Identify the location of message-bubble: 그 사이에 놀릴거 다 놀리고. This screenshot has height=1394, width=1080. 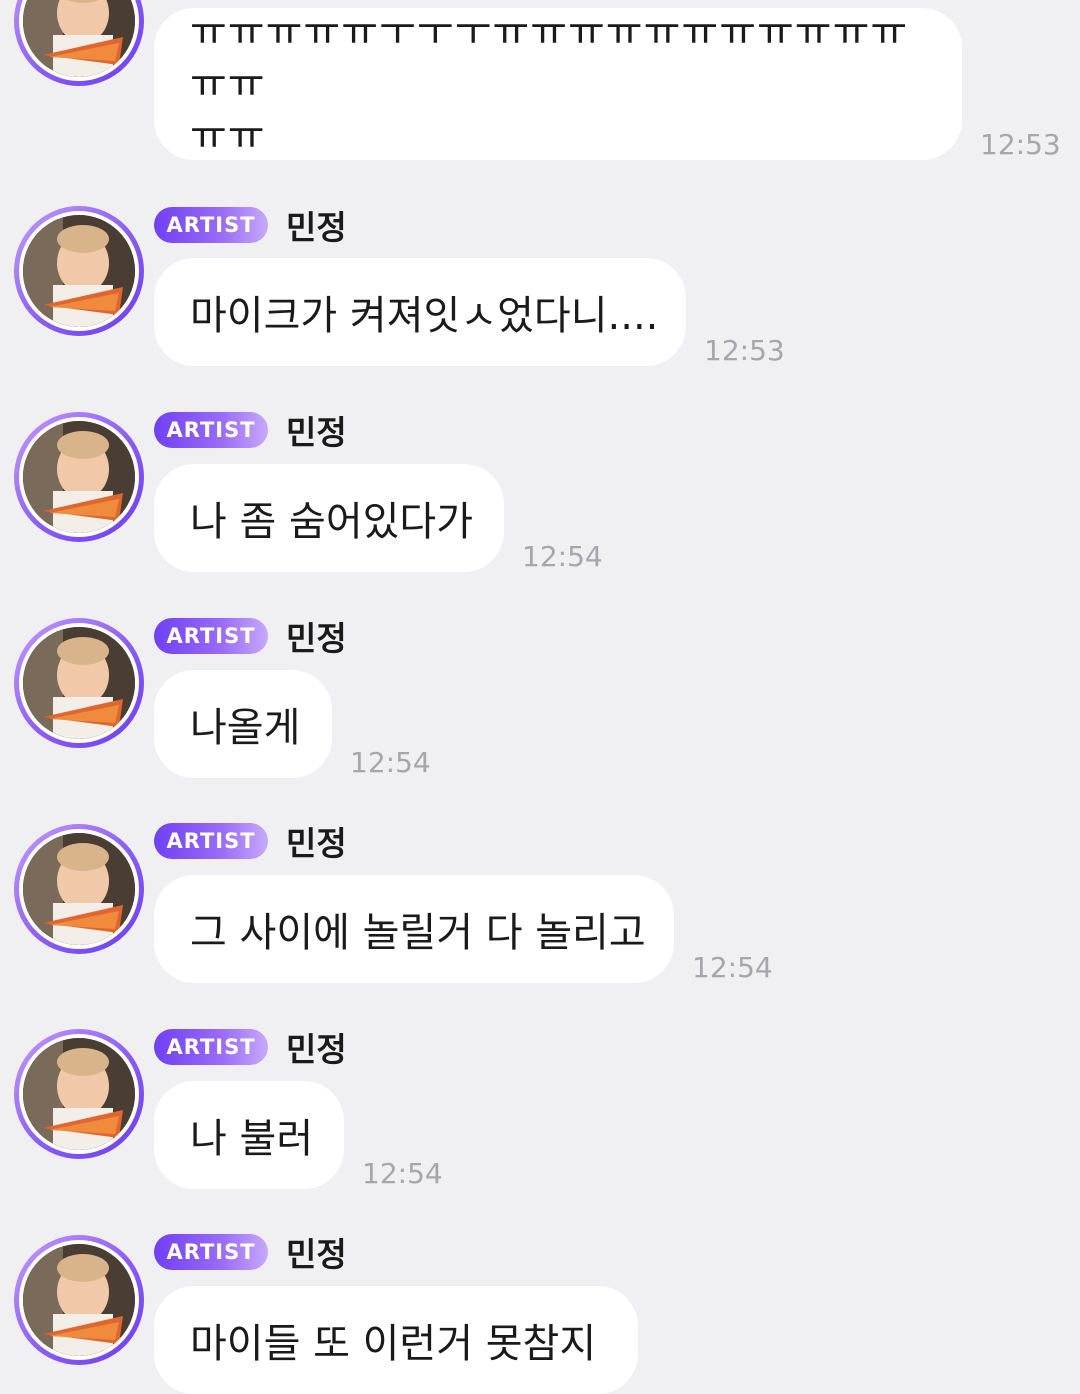
(414, 929).